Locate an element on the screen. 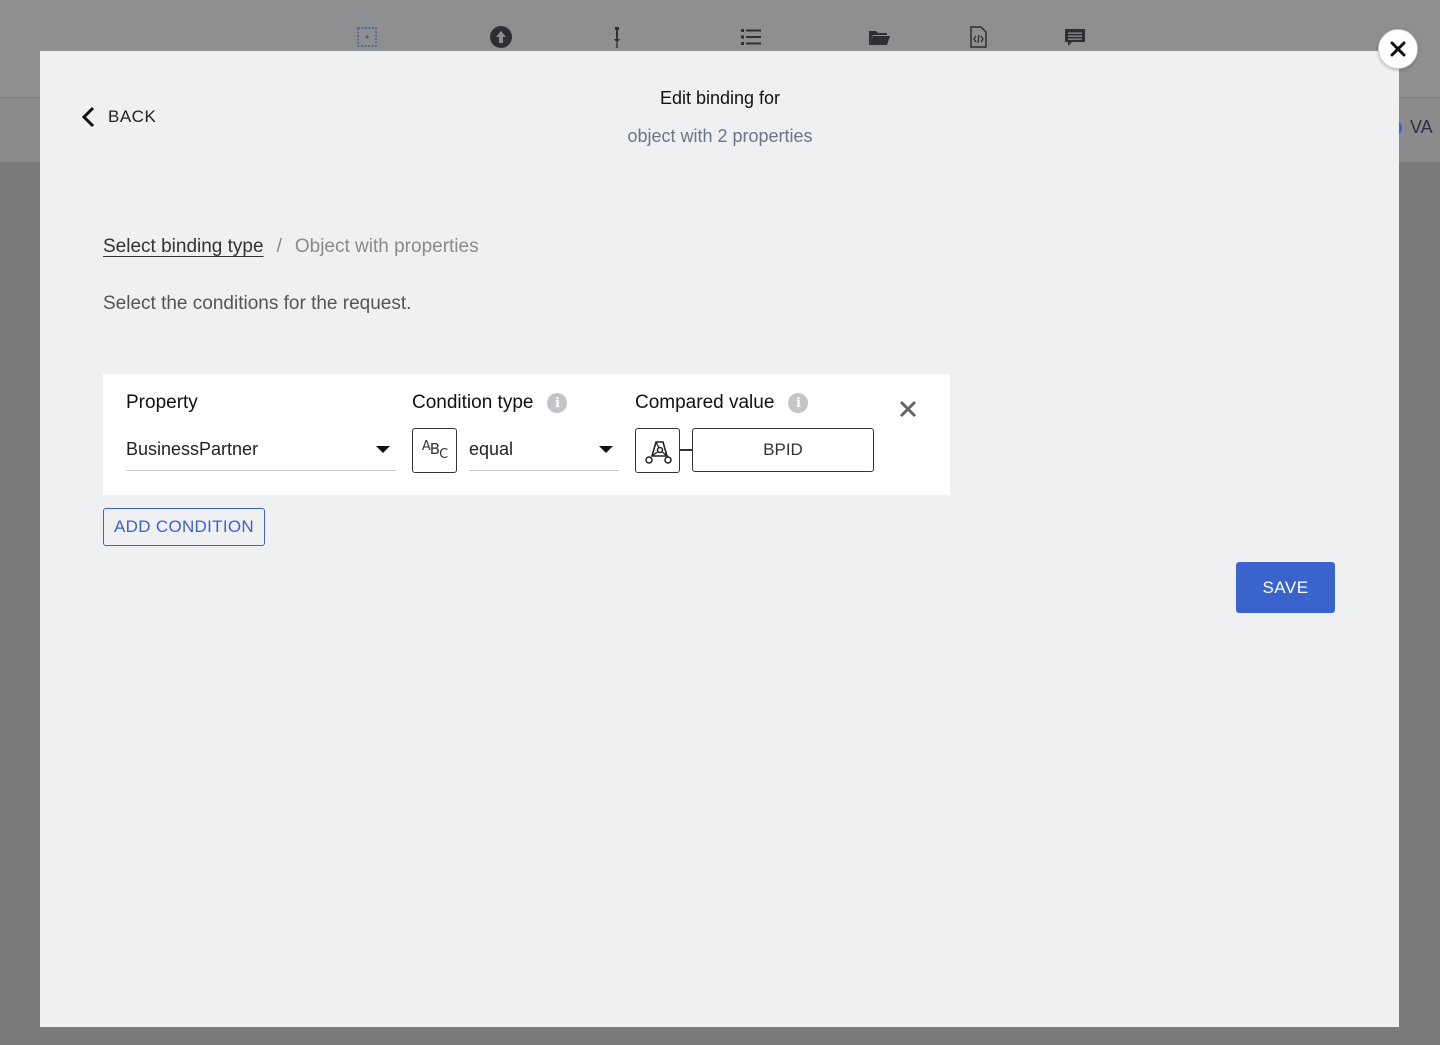 Image resolution: width=1440 pixels, height=1045 pixels. data-model-icon is located at coordinates (658, 452).